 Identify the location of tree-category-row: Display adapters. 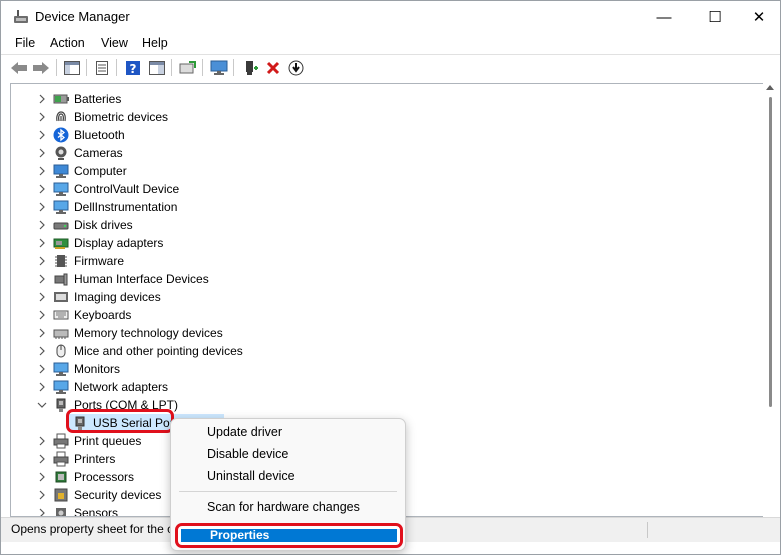
(381, 243).